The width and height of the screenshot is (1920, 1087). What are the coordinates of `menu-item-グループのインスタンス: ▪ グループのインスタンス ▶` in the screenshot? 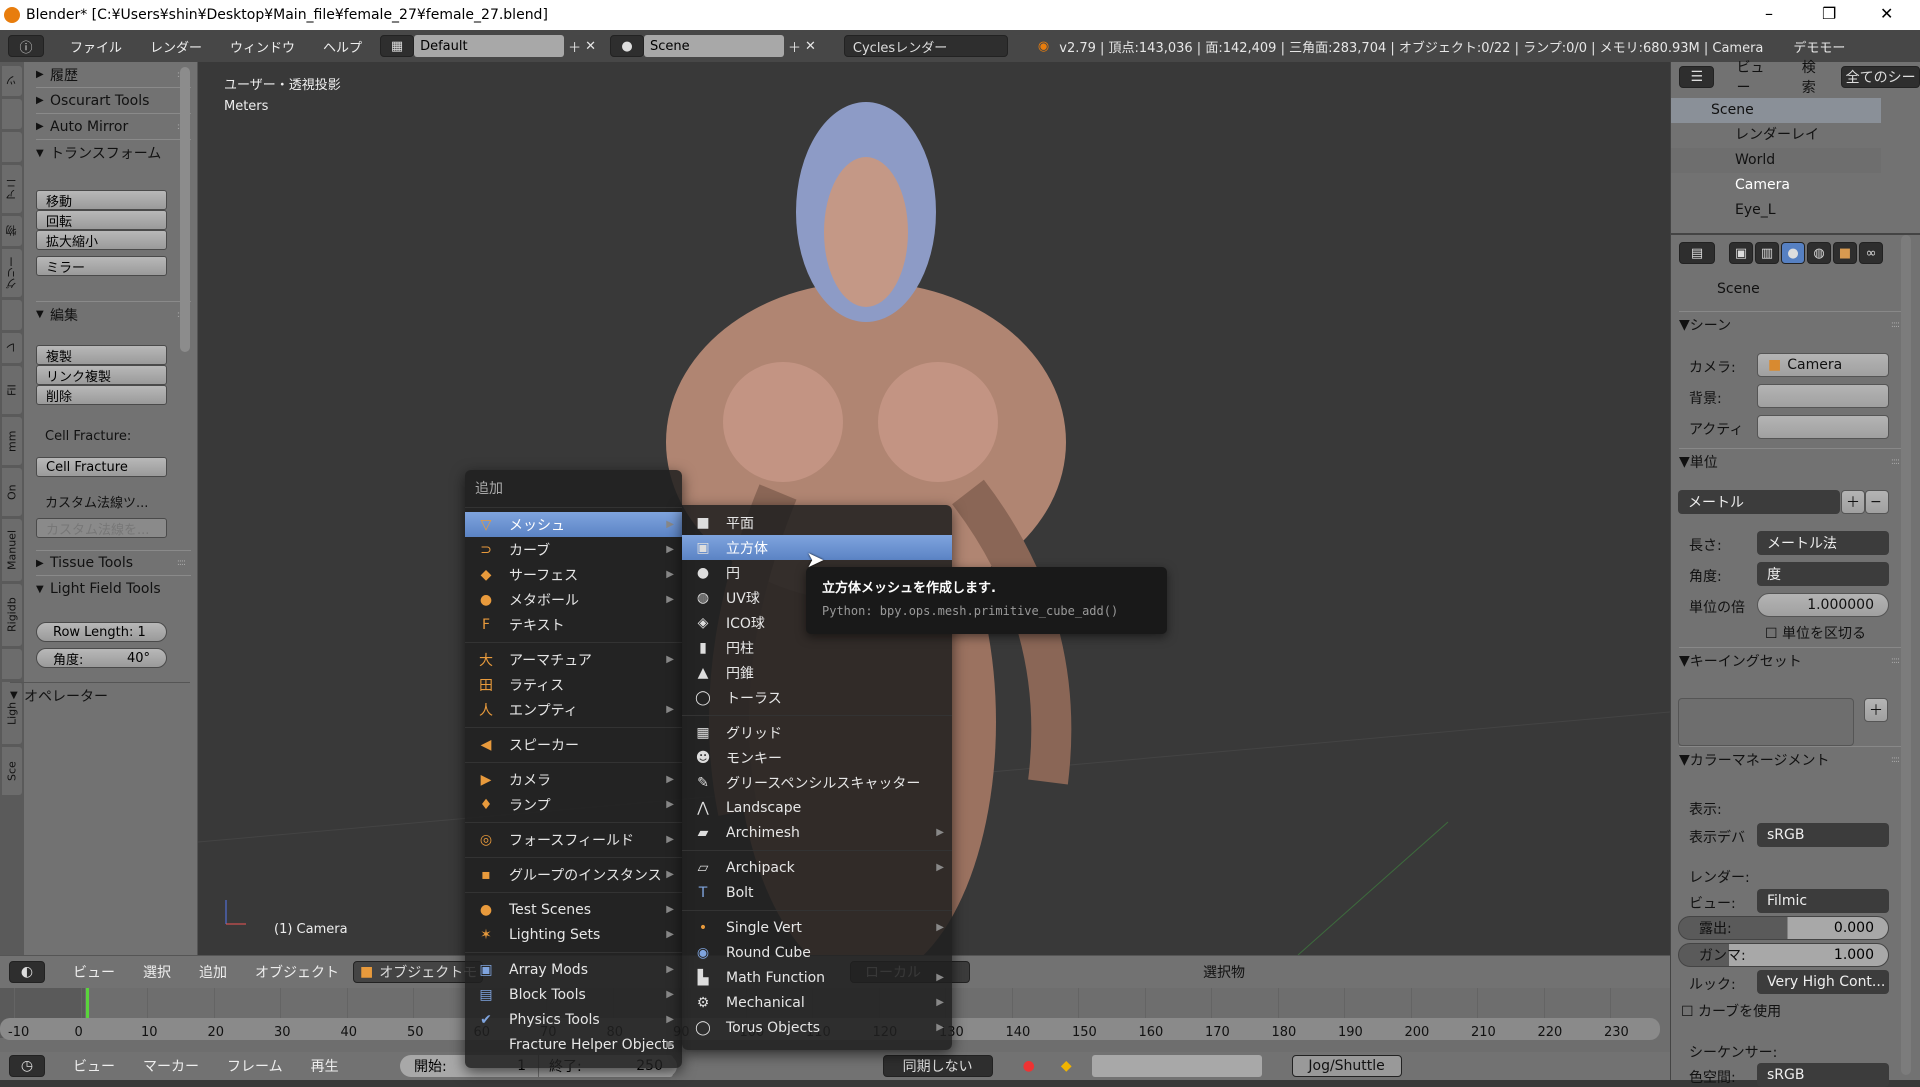 It's located at (573, 874).